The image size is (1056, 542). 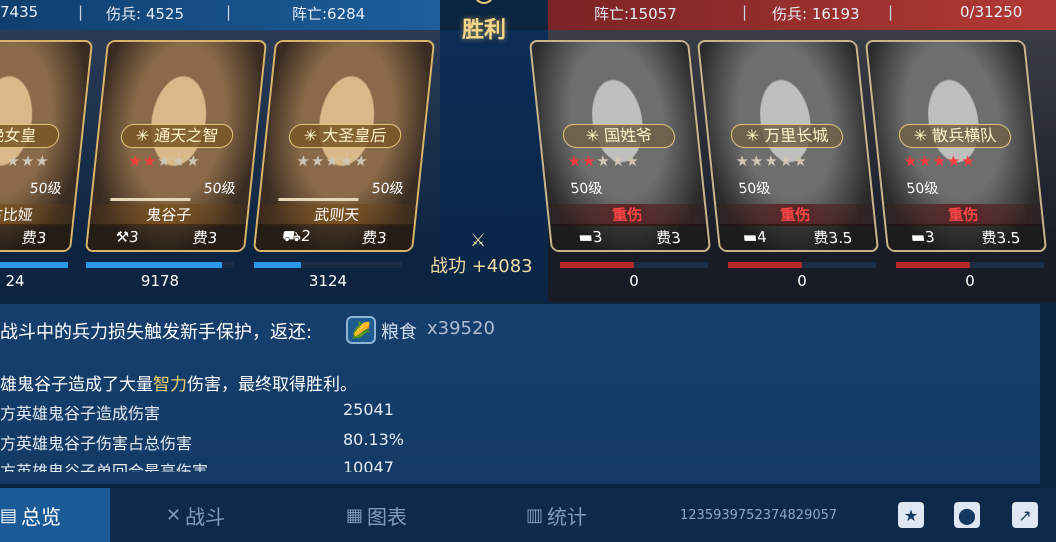 What do you see at coordinates (177, 136) in the screenshot?
I see `hero-title: ✳ 通天之智` at bounding box center [177, 136].